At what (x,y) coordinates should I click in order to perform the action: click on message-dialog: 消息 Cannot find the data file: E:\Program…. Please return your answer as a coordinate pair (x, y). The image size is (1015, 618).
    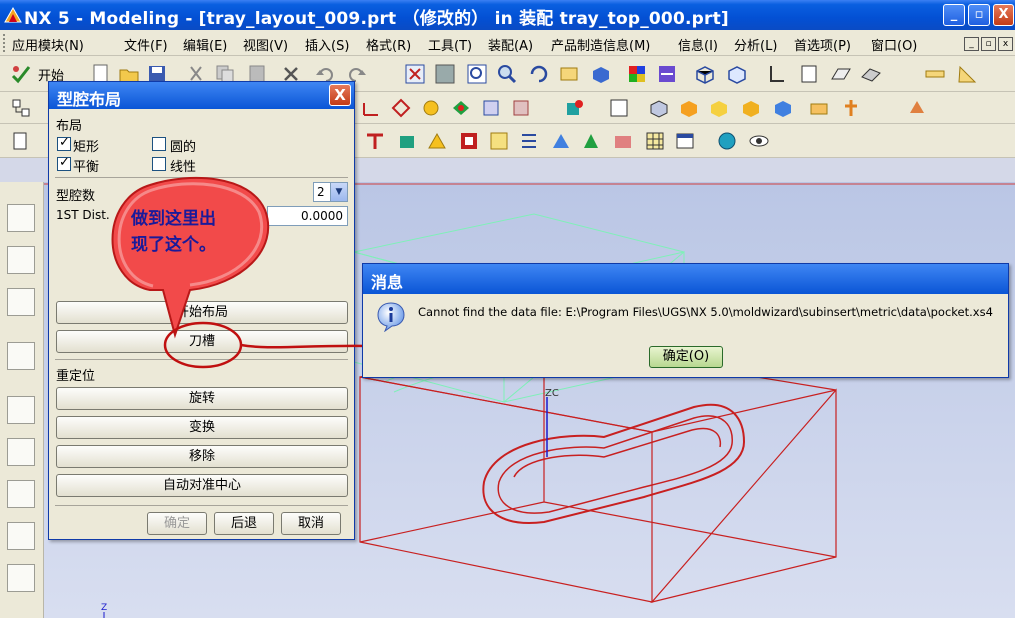
    Looking at the image, I should click on (685, 320).